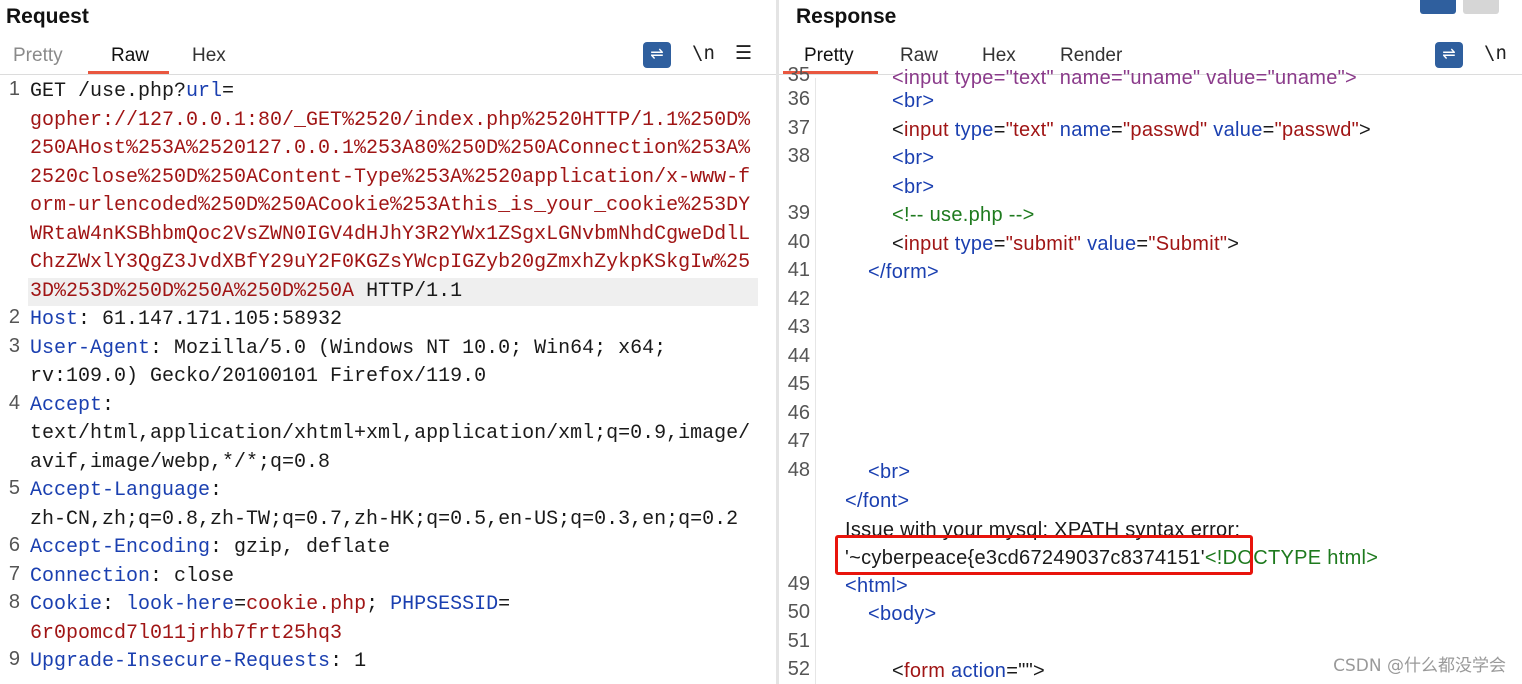 This screenshot has height=684, width=1522. I want to click on line-number: 5, so click(14, 488).